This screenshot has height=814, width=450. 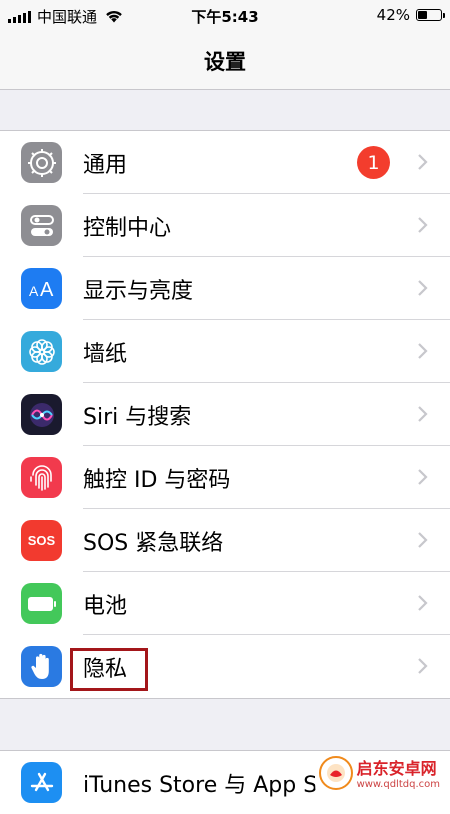 What do you see at coordinates (41, 666) in the screenshot?
I see `hand-icon` at bounding box center [41, 666].